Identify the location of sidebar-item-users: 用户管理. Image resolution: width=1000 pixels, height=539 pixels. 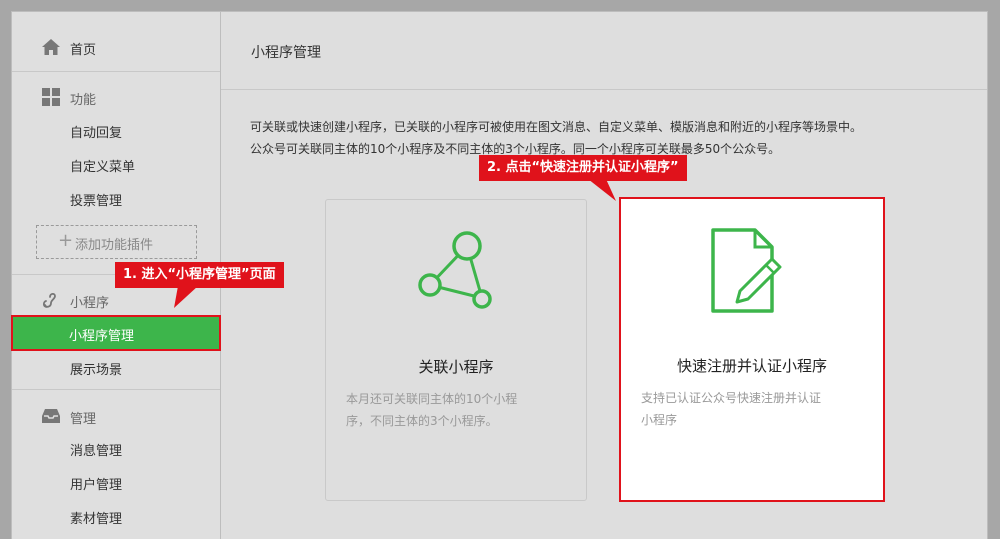
(116, 482).